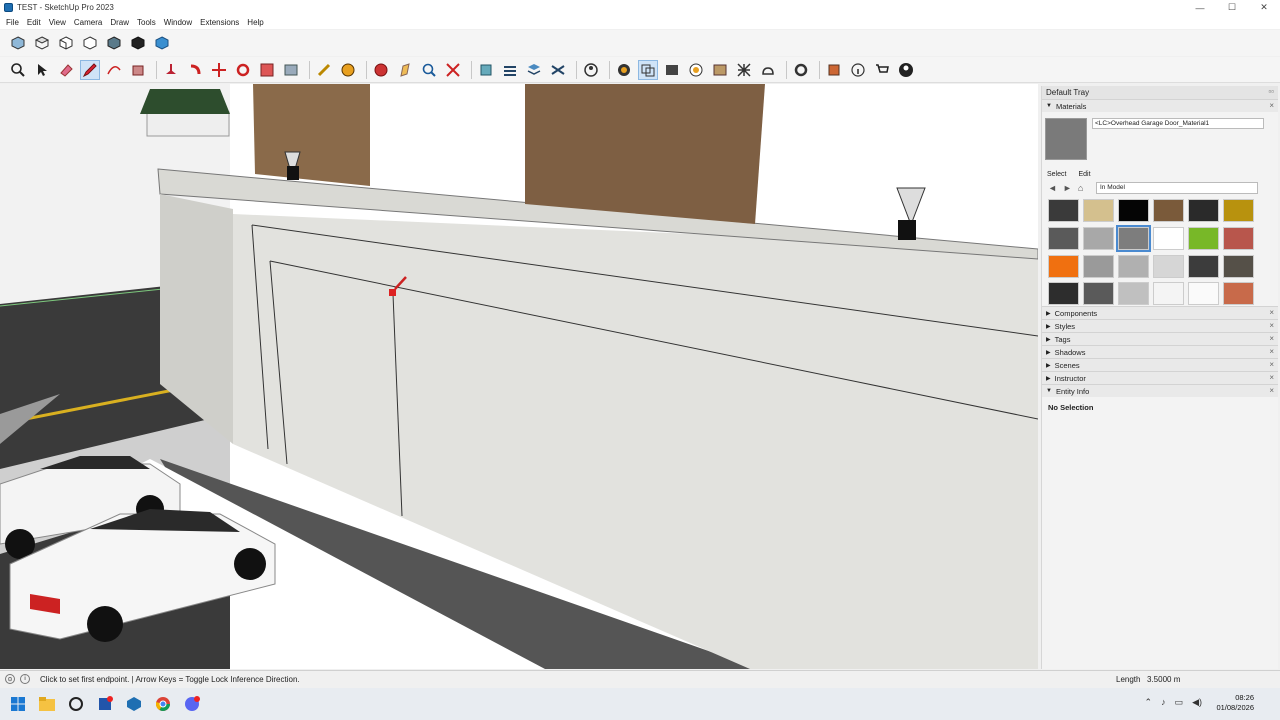  I want to click on iso-view-icon, so click(18, 43).